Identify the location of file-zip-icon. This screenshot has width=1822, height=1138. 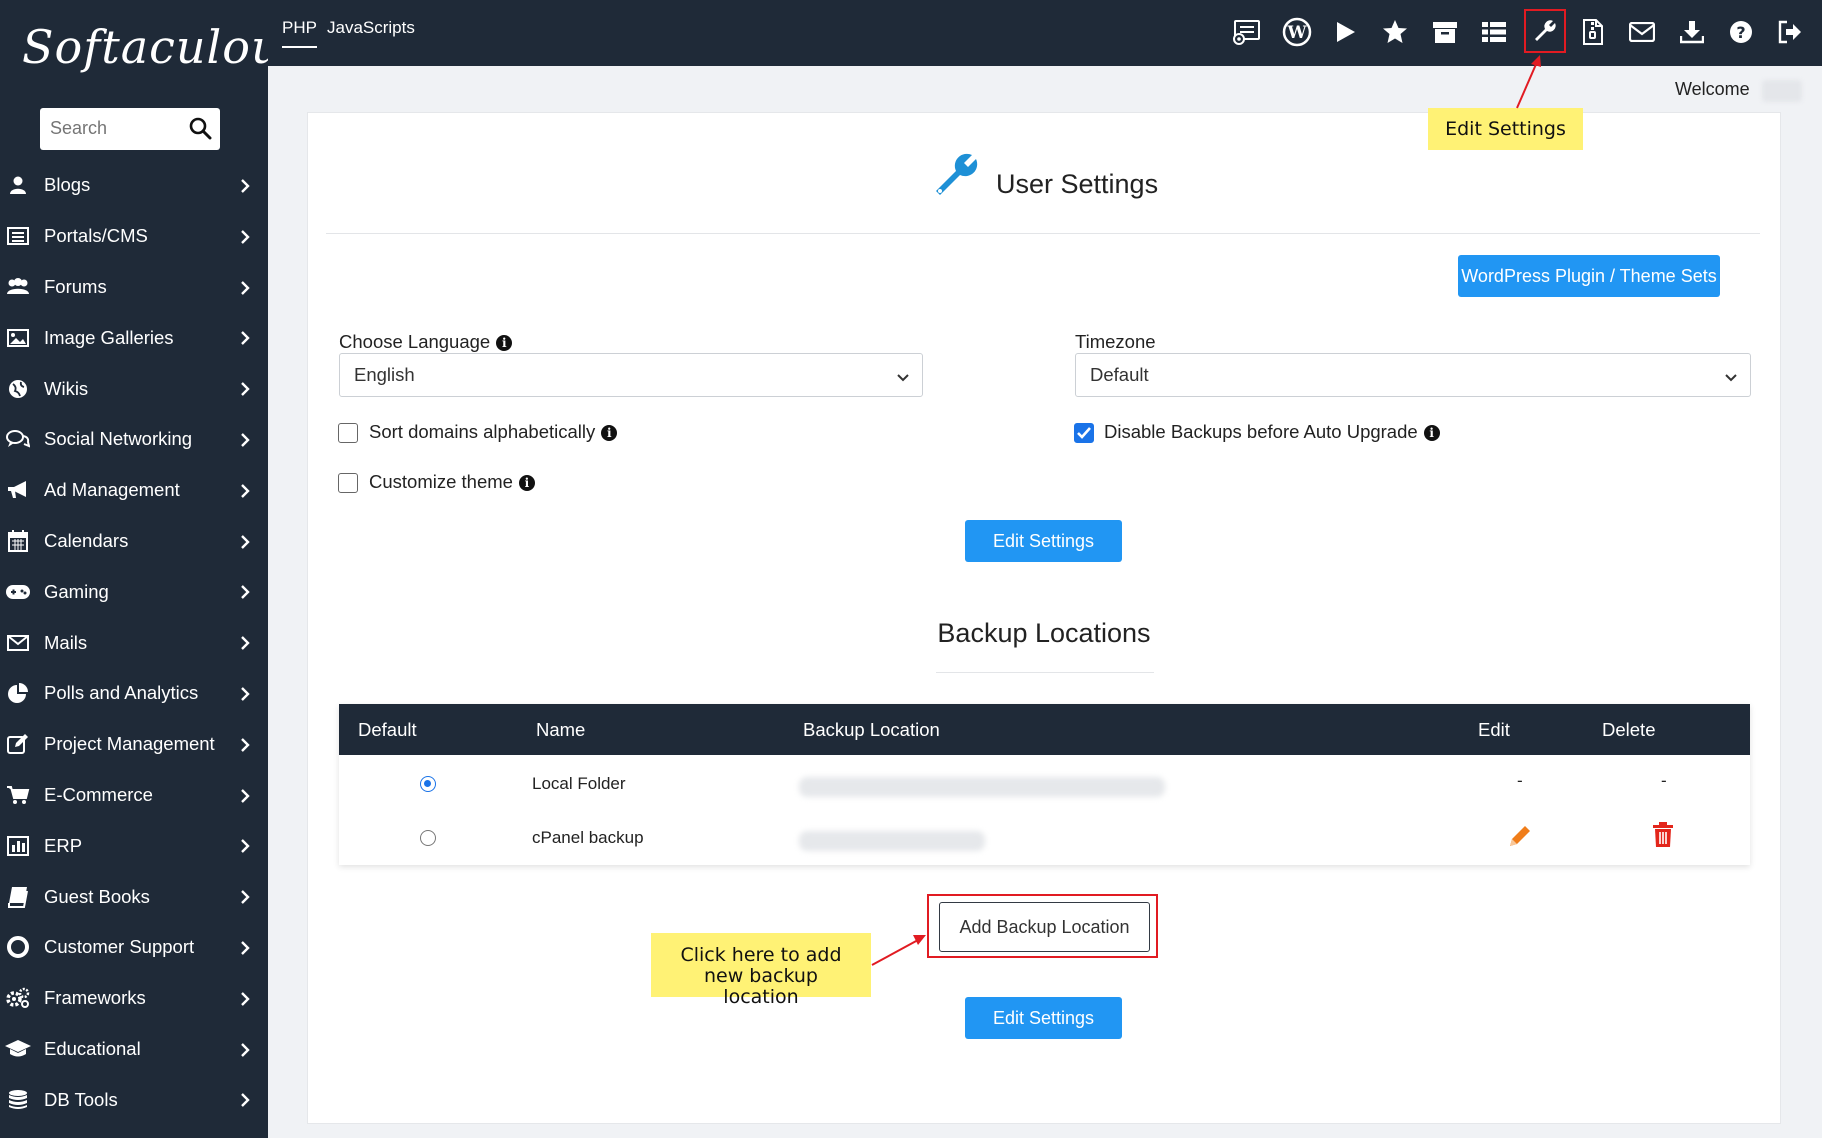
(1593, 32).